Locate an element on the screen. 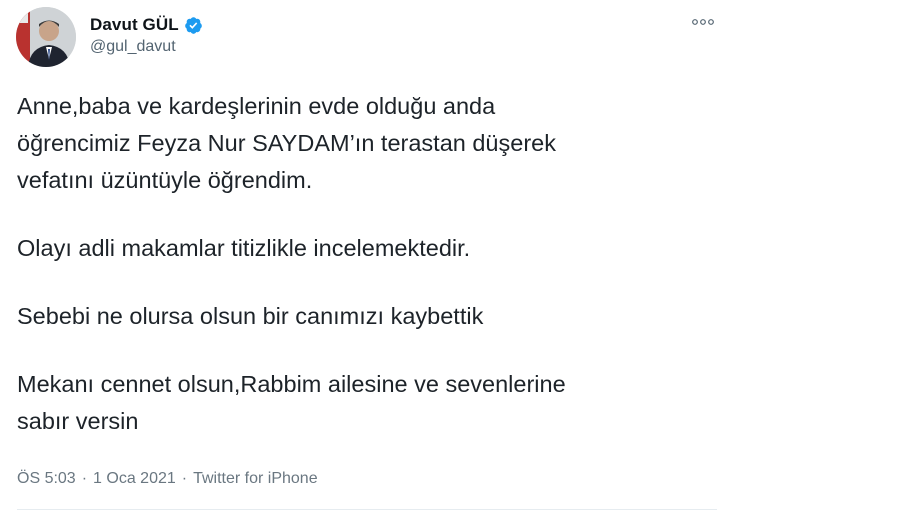  avatar is located at coordinates (46, 37).